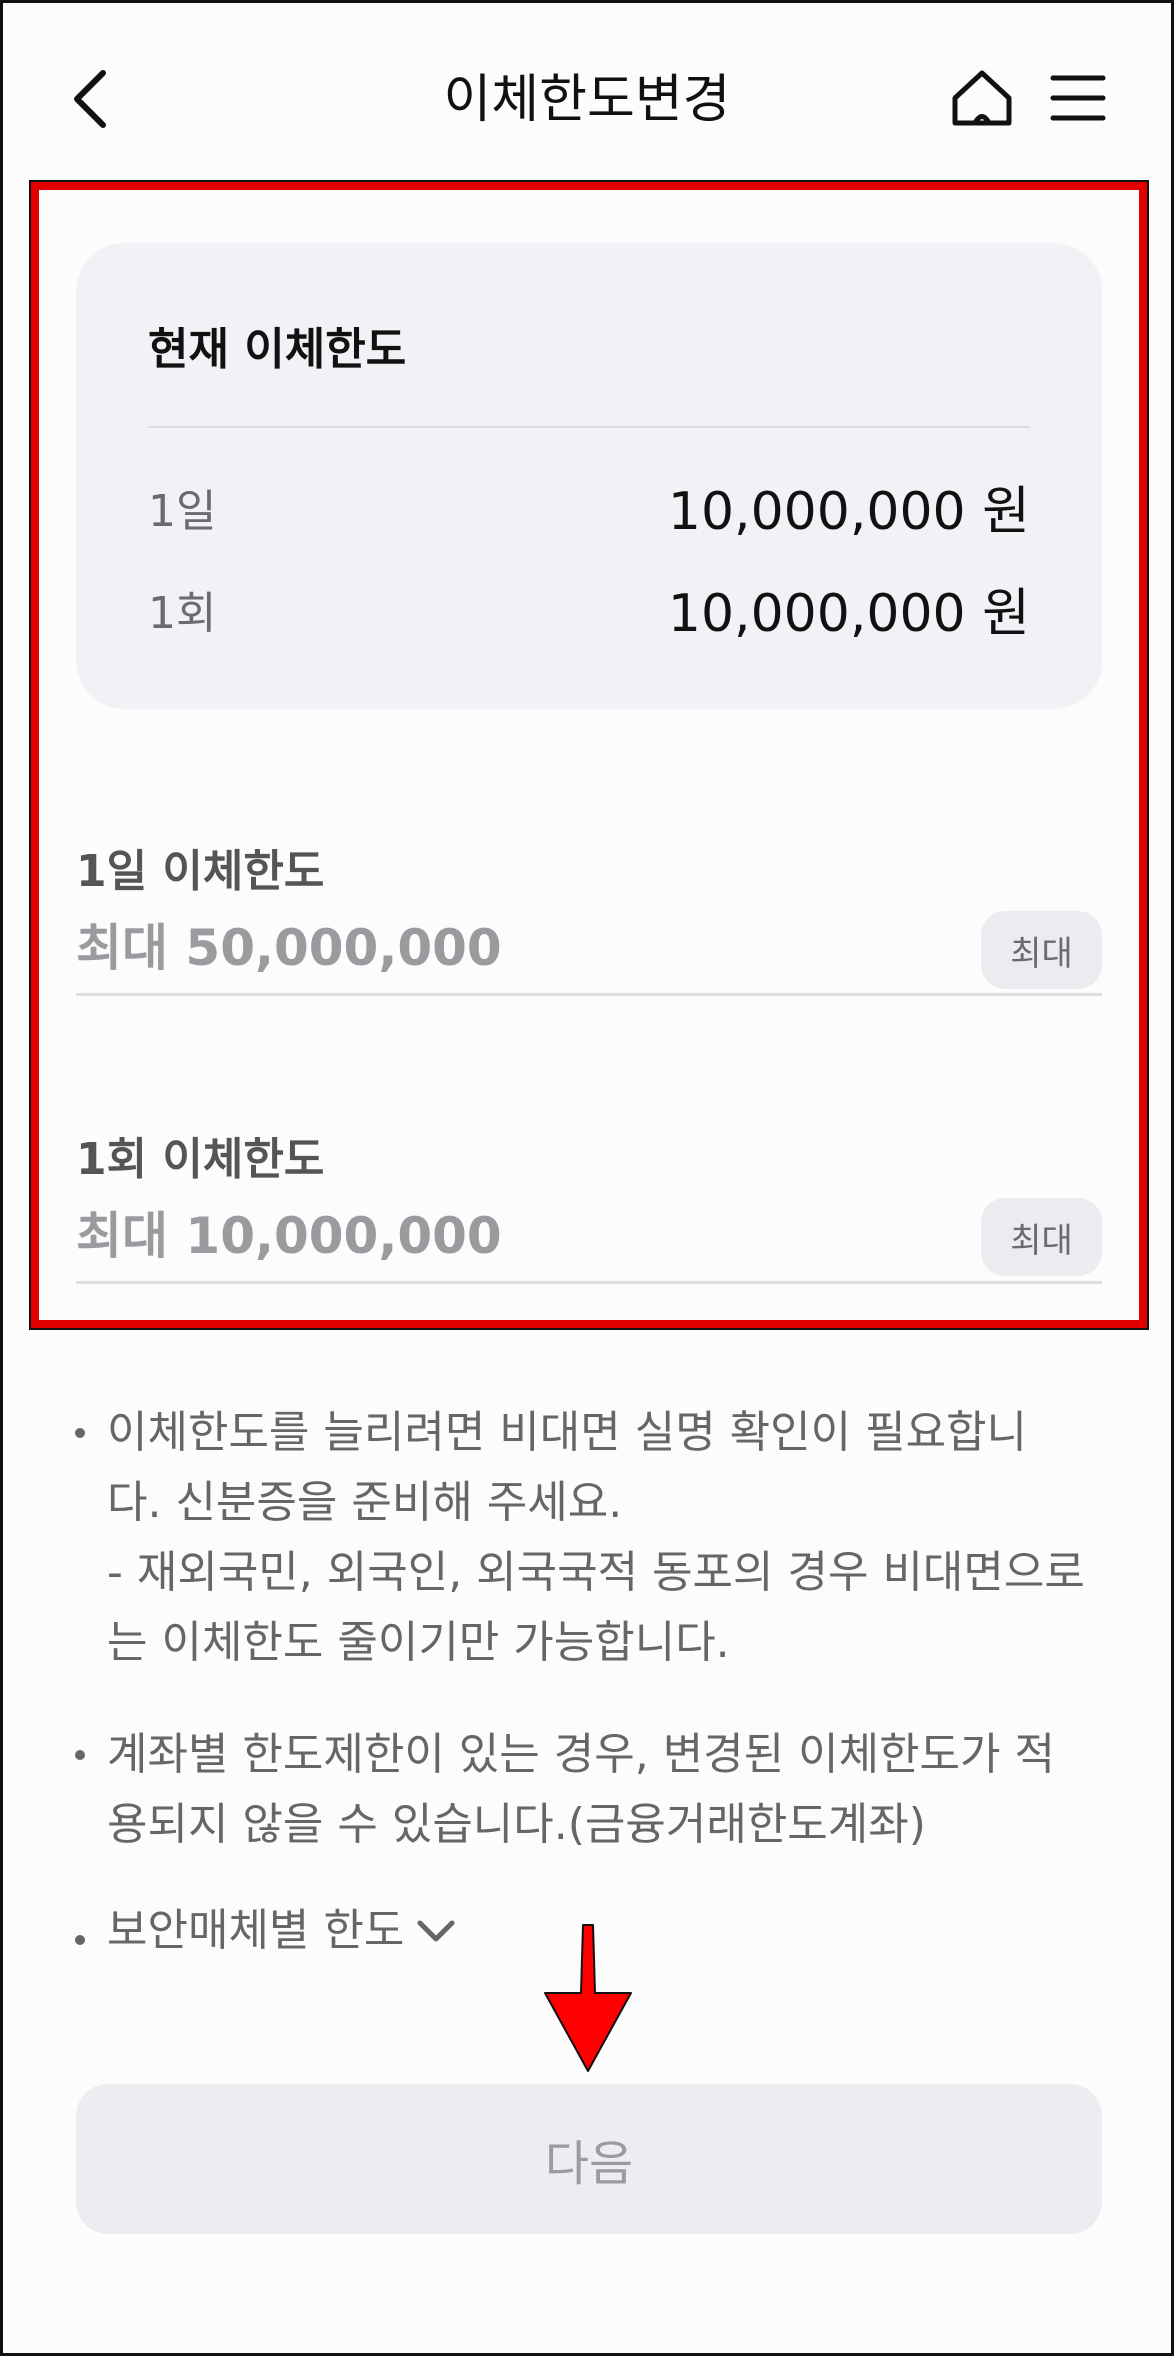  Describe the element at coordinates (596, 1572) in the screenshot. I see `notice-line: - 재외국민, 외국인, 외국국적 동포의 경우 비대면으로` at that location.